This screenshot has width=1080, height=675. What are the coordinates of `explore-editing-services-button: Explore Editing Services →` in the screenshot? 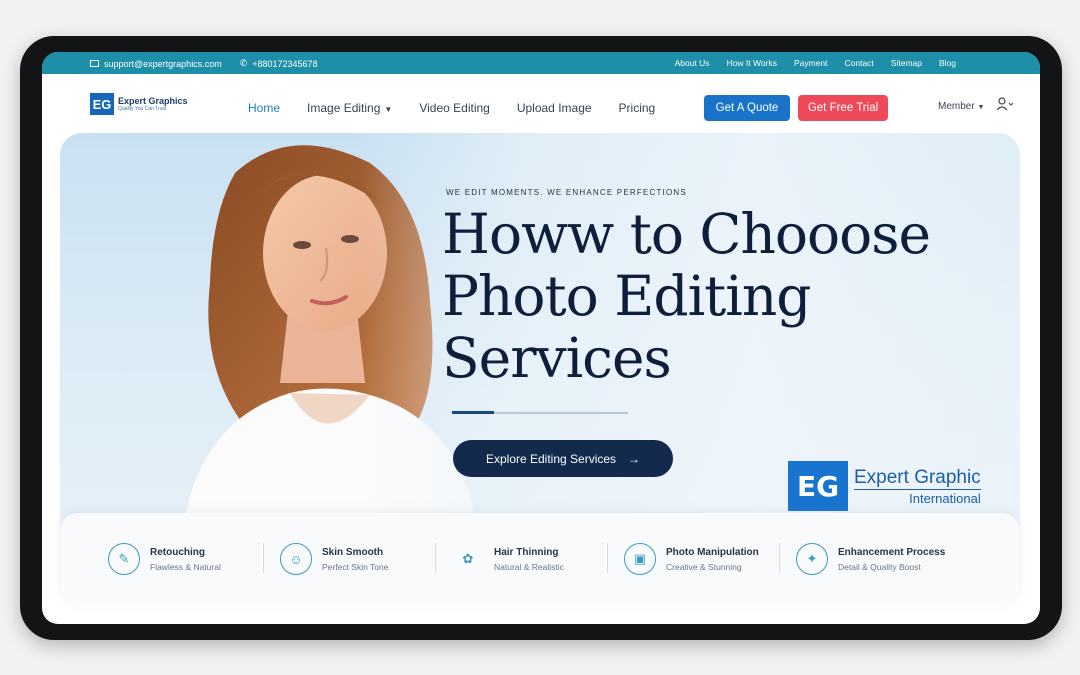 It's located at (563, 458).